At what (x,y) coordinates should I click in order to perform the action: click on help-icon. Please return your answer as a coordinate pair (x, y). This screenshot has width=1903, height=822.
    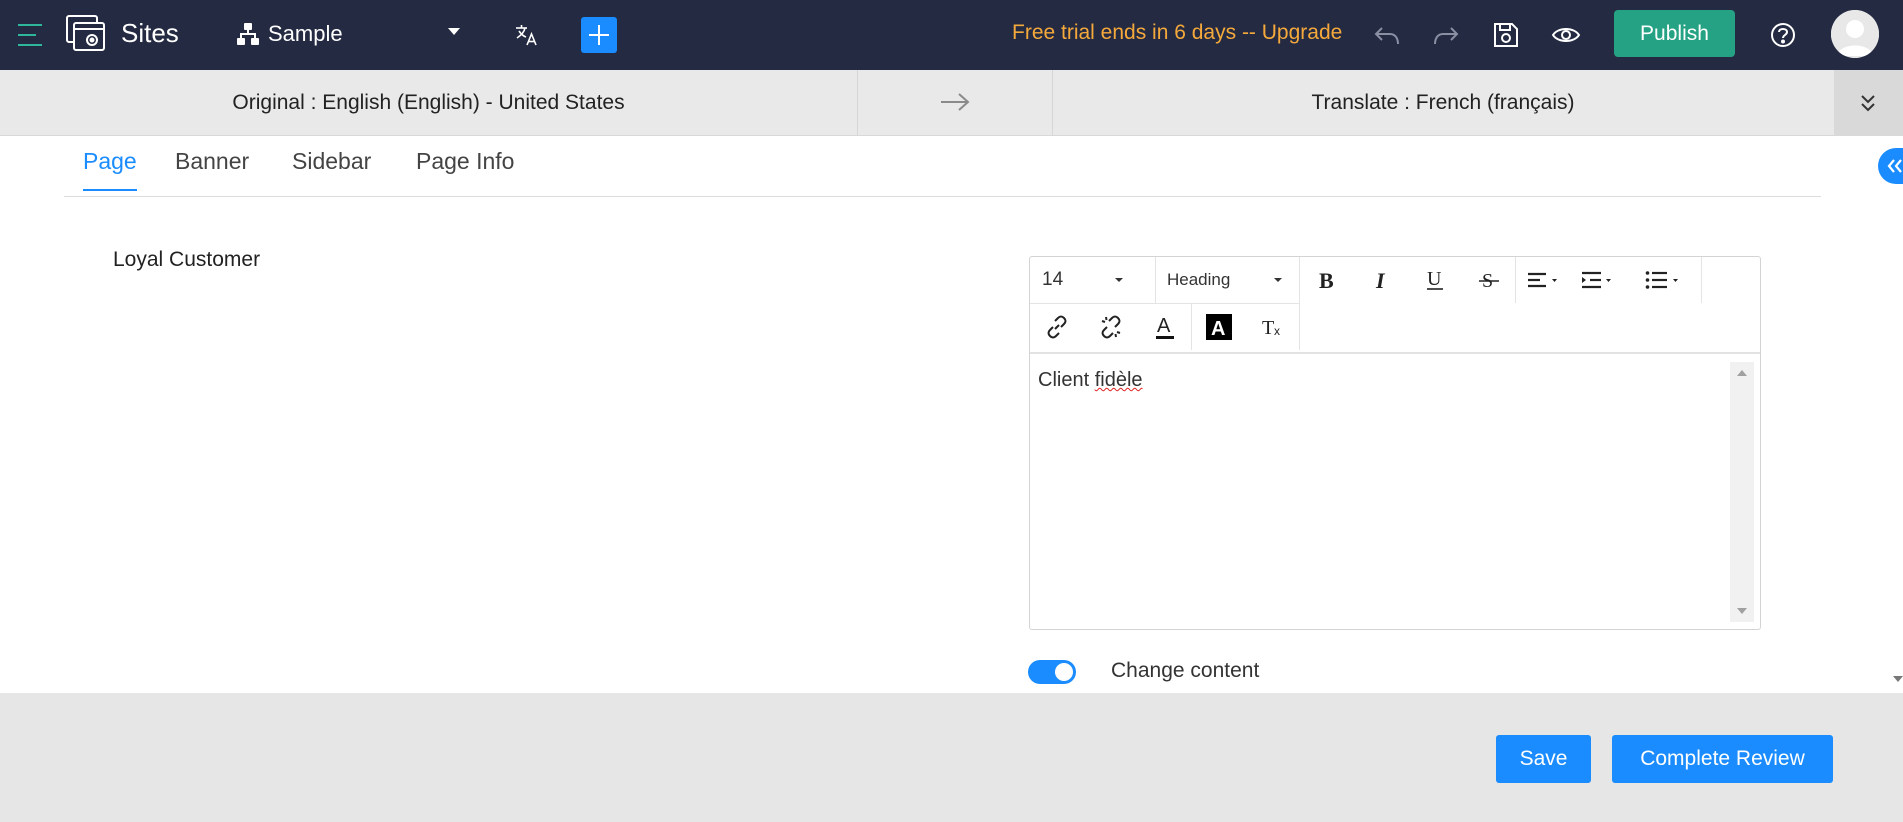
    Looking at the image, I should click on (1783, 35).